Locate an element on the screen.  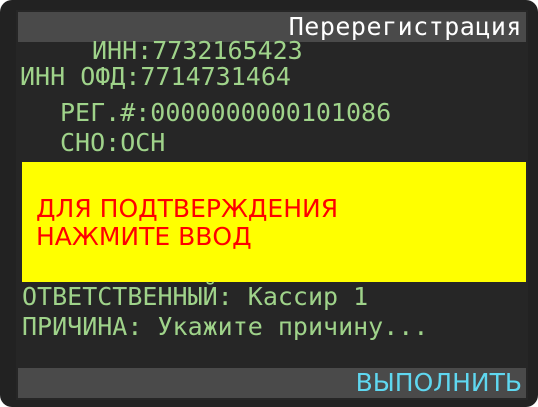
action-bar: ВЫПОЛНИТЬ is located at coordinates (272, 383).